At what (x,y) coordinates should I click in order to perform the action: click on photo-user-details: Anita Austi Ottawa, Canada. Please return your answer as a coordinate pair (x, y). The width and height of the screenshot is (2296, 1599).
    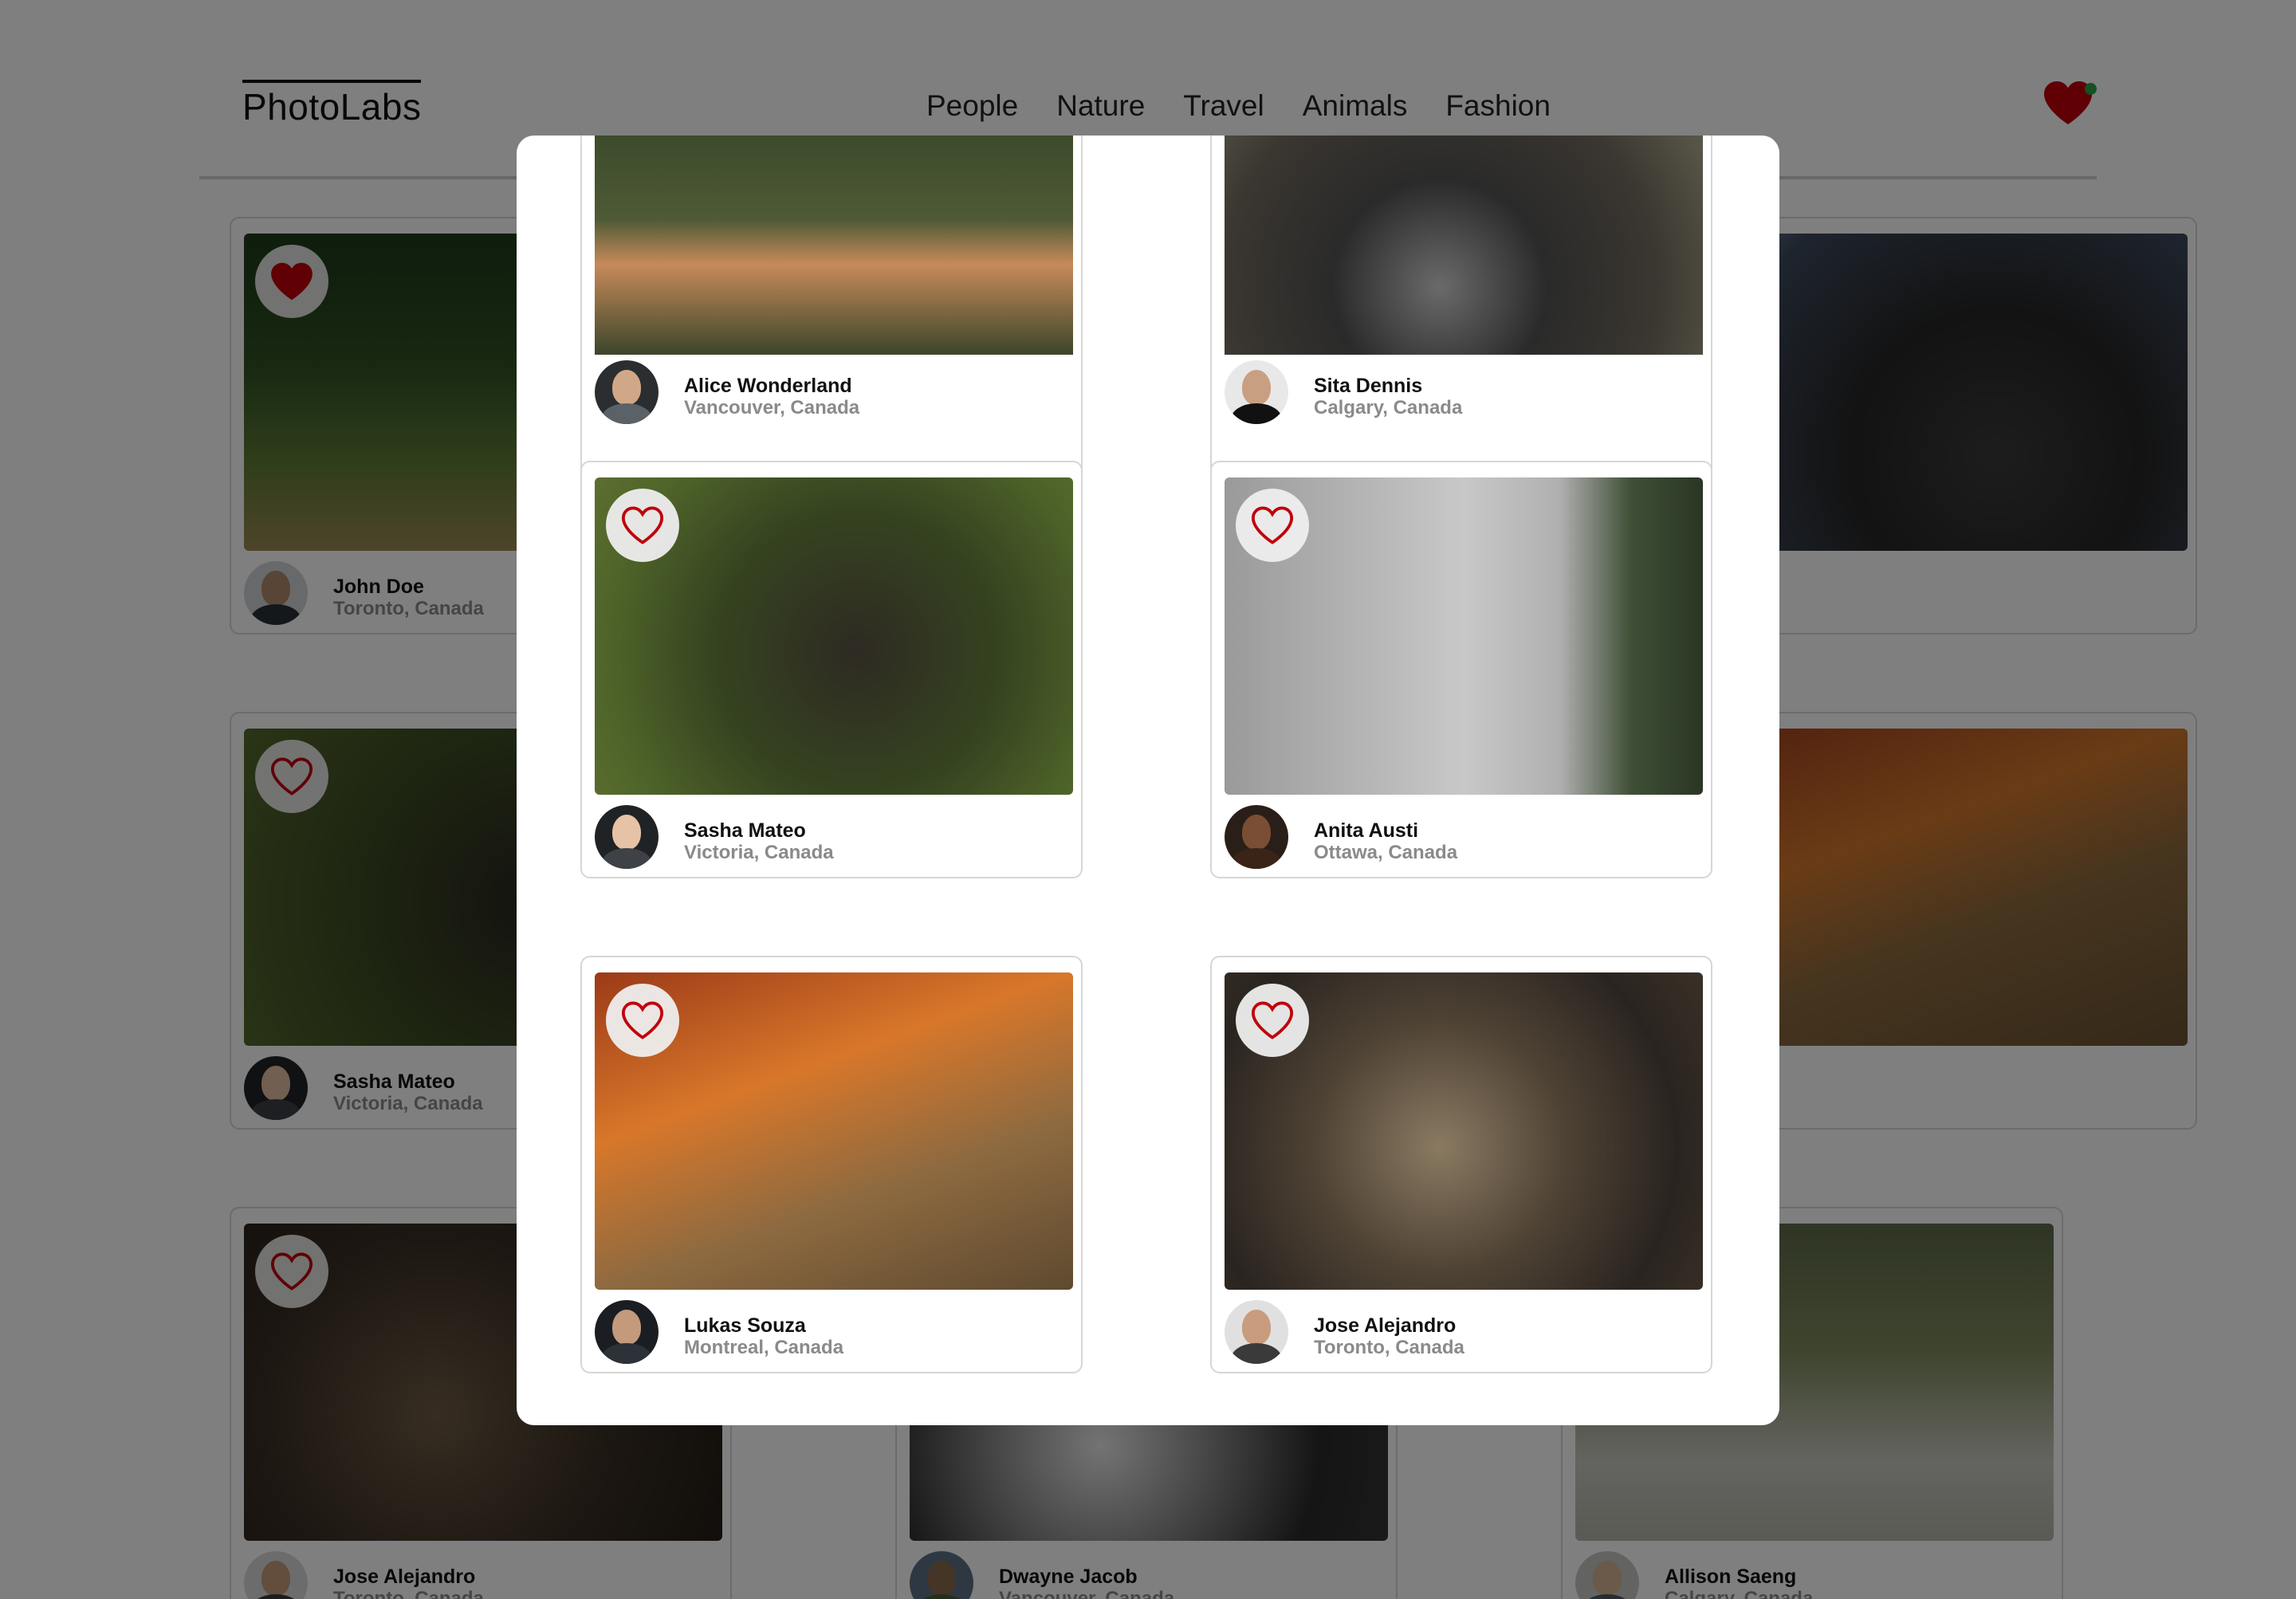
    Looking at the image, I should click on (1464, 834).